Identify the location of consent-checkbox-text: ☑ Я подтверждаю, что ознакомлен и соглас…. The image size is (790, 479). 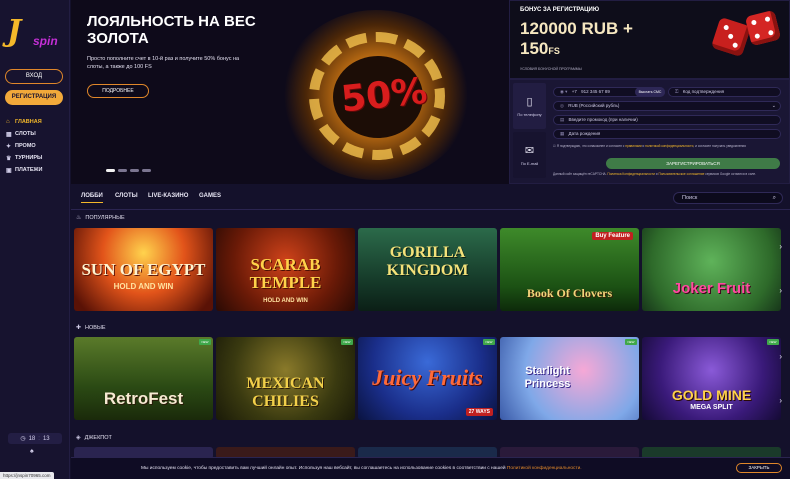
(669, 146).